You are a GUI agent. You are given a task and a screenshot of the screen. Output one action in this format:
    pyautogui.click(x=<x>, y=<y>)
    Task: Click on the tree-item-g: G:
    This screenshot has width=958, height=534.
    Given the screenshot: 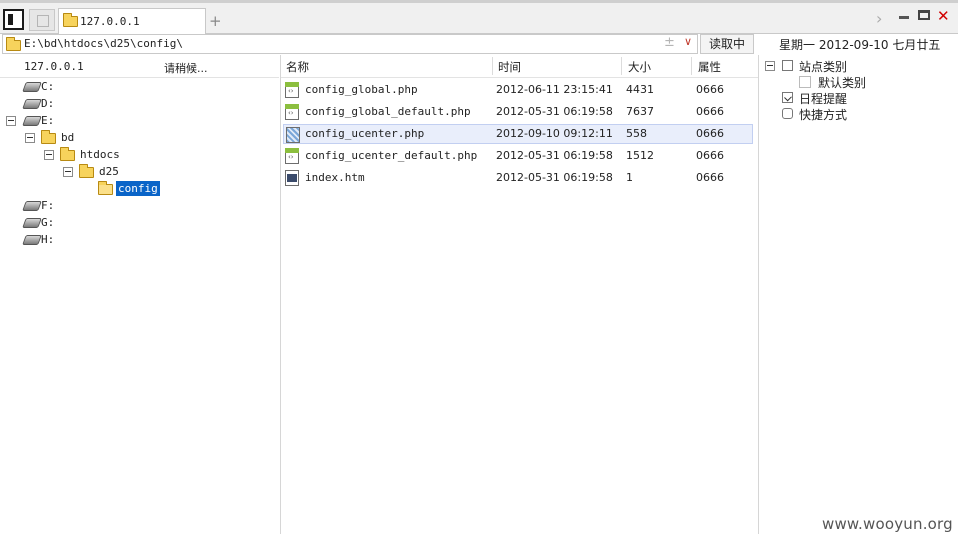 What is the action you would take?
    pyautogui.click(x=100, y=223)
    